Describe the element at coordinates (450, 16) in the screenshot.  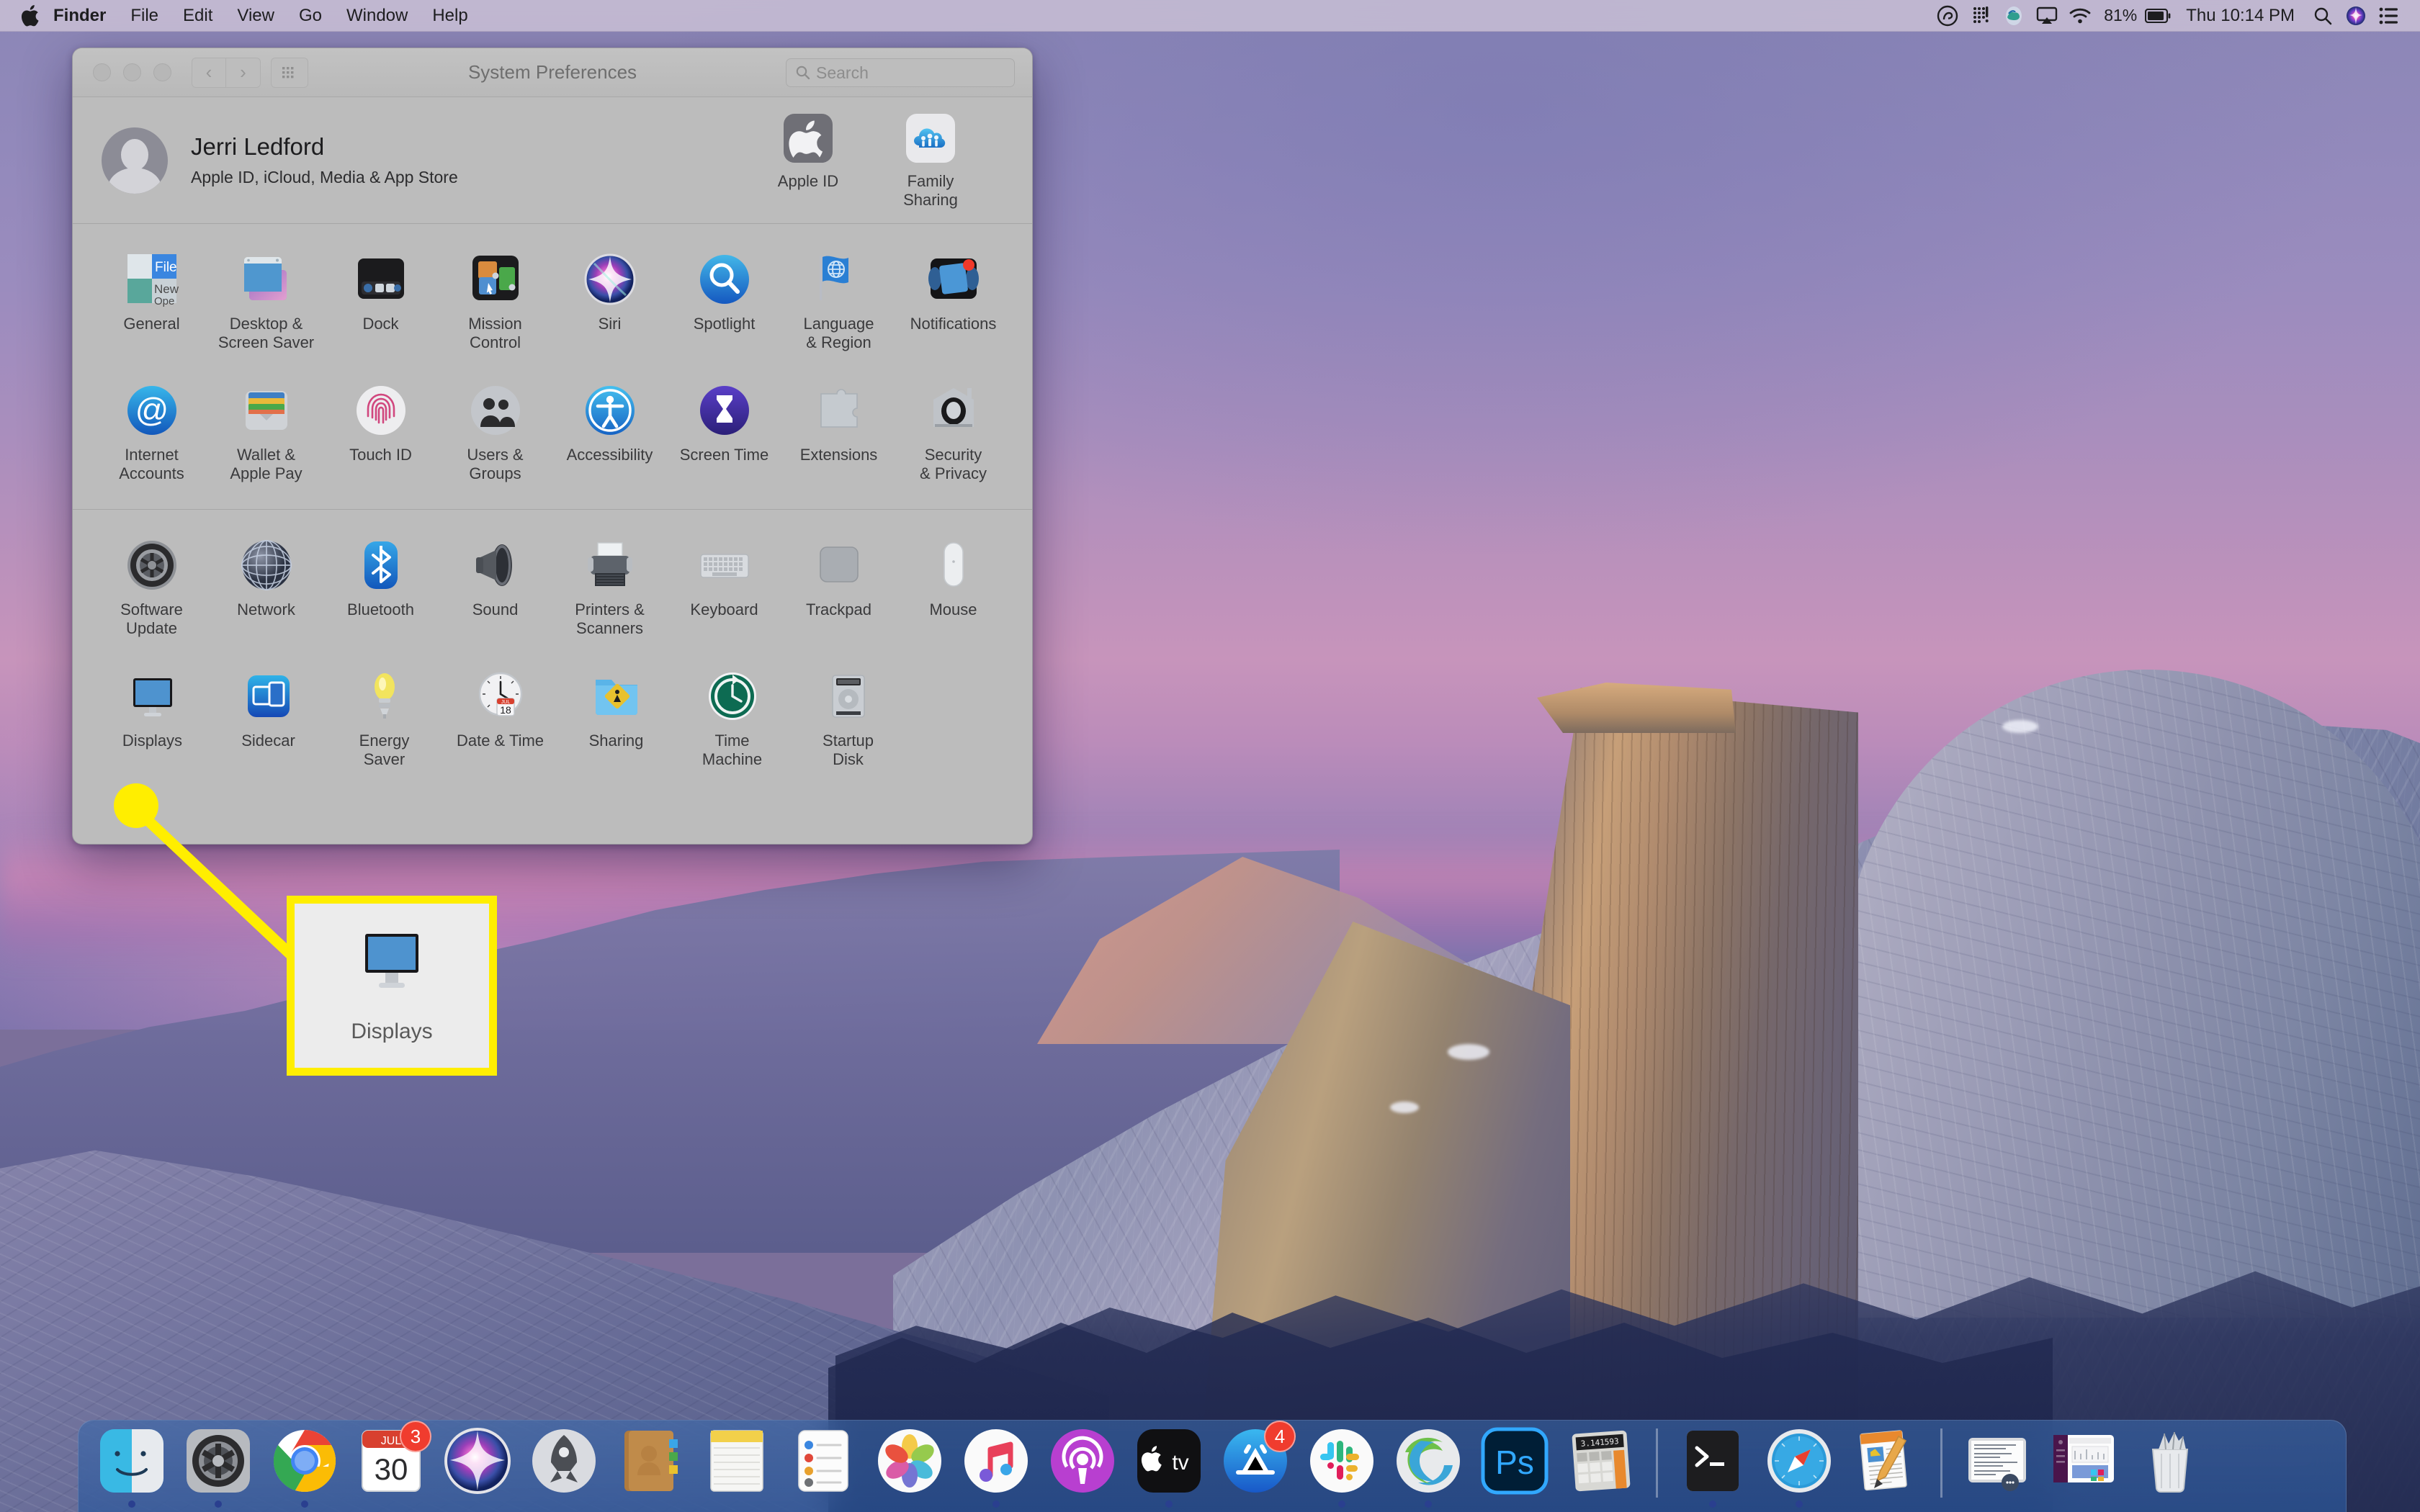
I see `menu-item-help: Help` at that location.